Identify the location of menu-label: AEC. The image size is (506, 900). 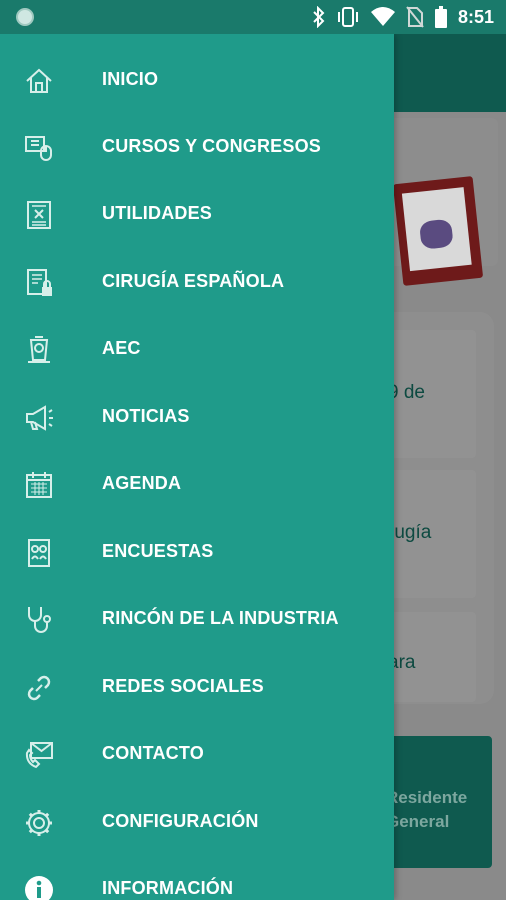
(121, 348).